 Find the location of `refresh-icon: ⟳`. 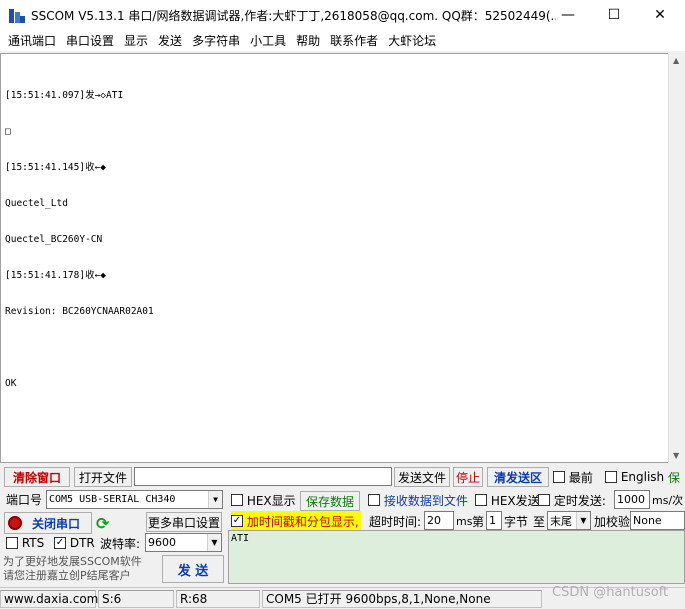

refresh-icon: ⟳ is located at coordinates (102, 523).